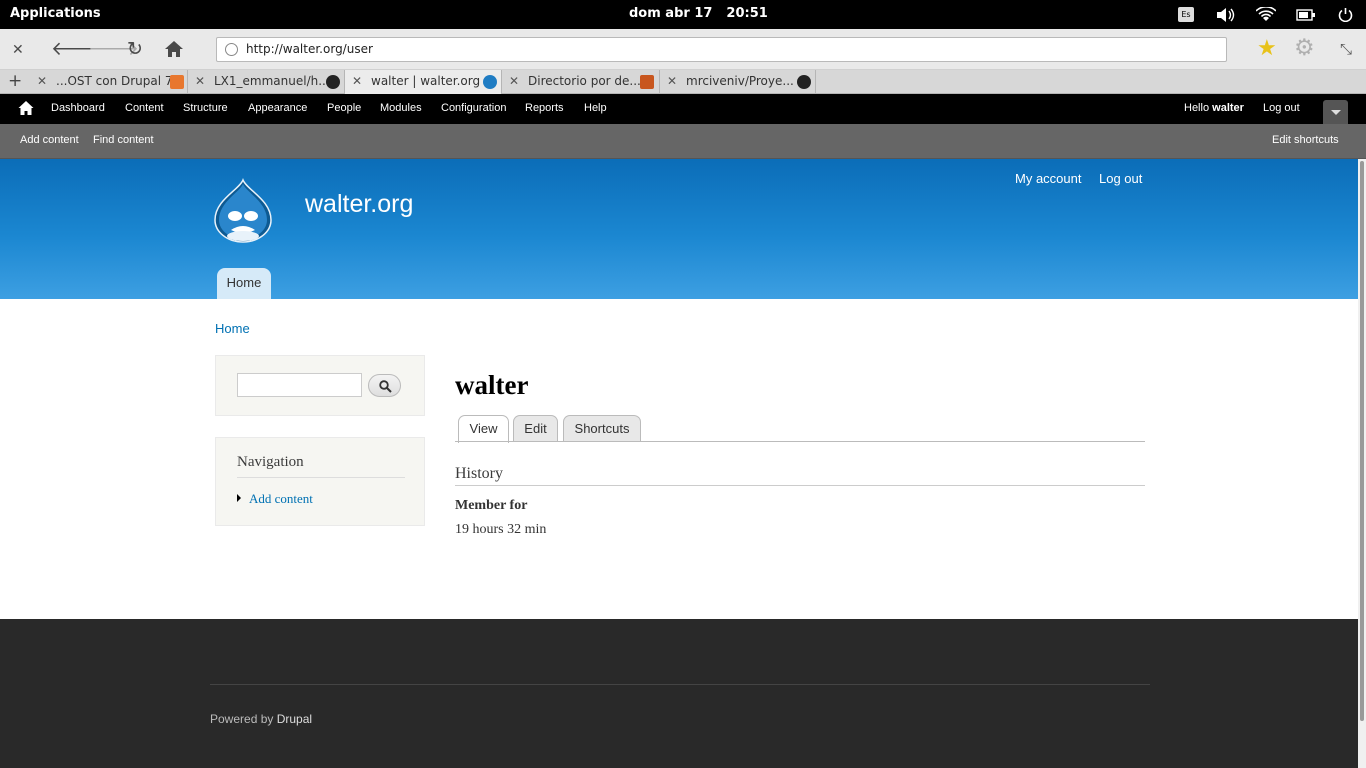  I want to click on browser-toolbar: ✕ 🡐 🡒 ↻ http://walter.org/user ★ ⚙ ⤡, so click(683, 49).